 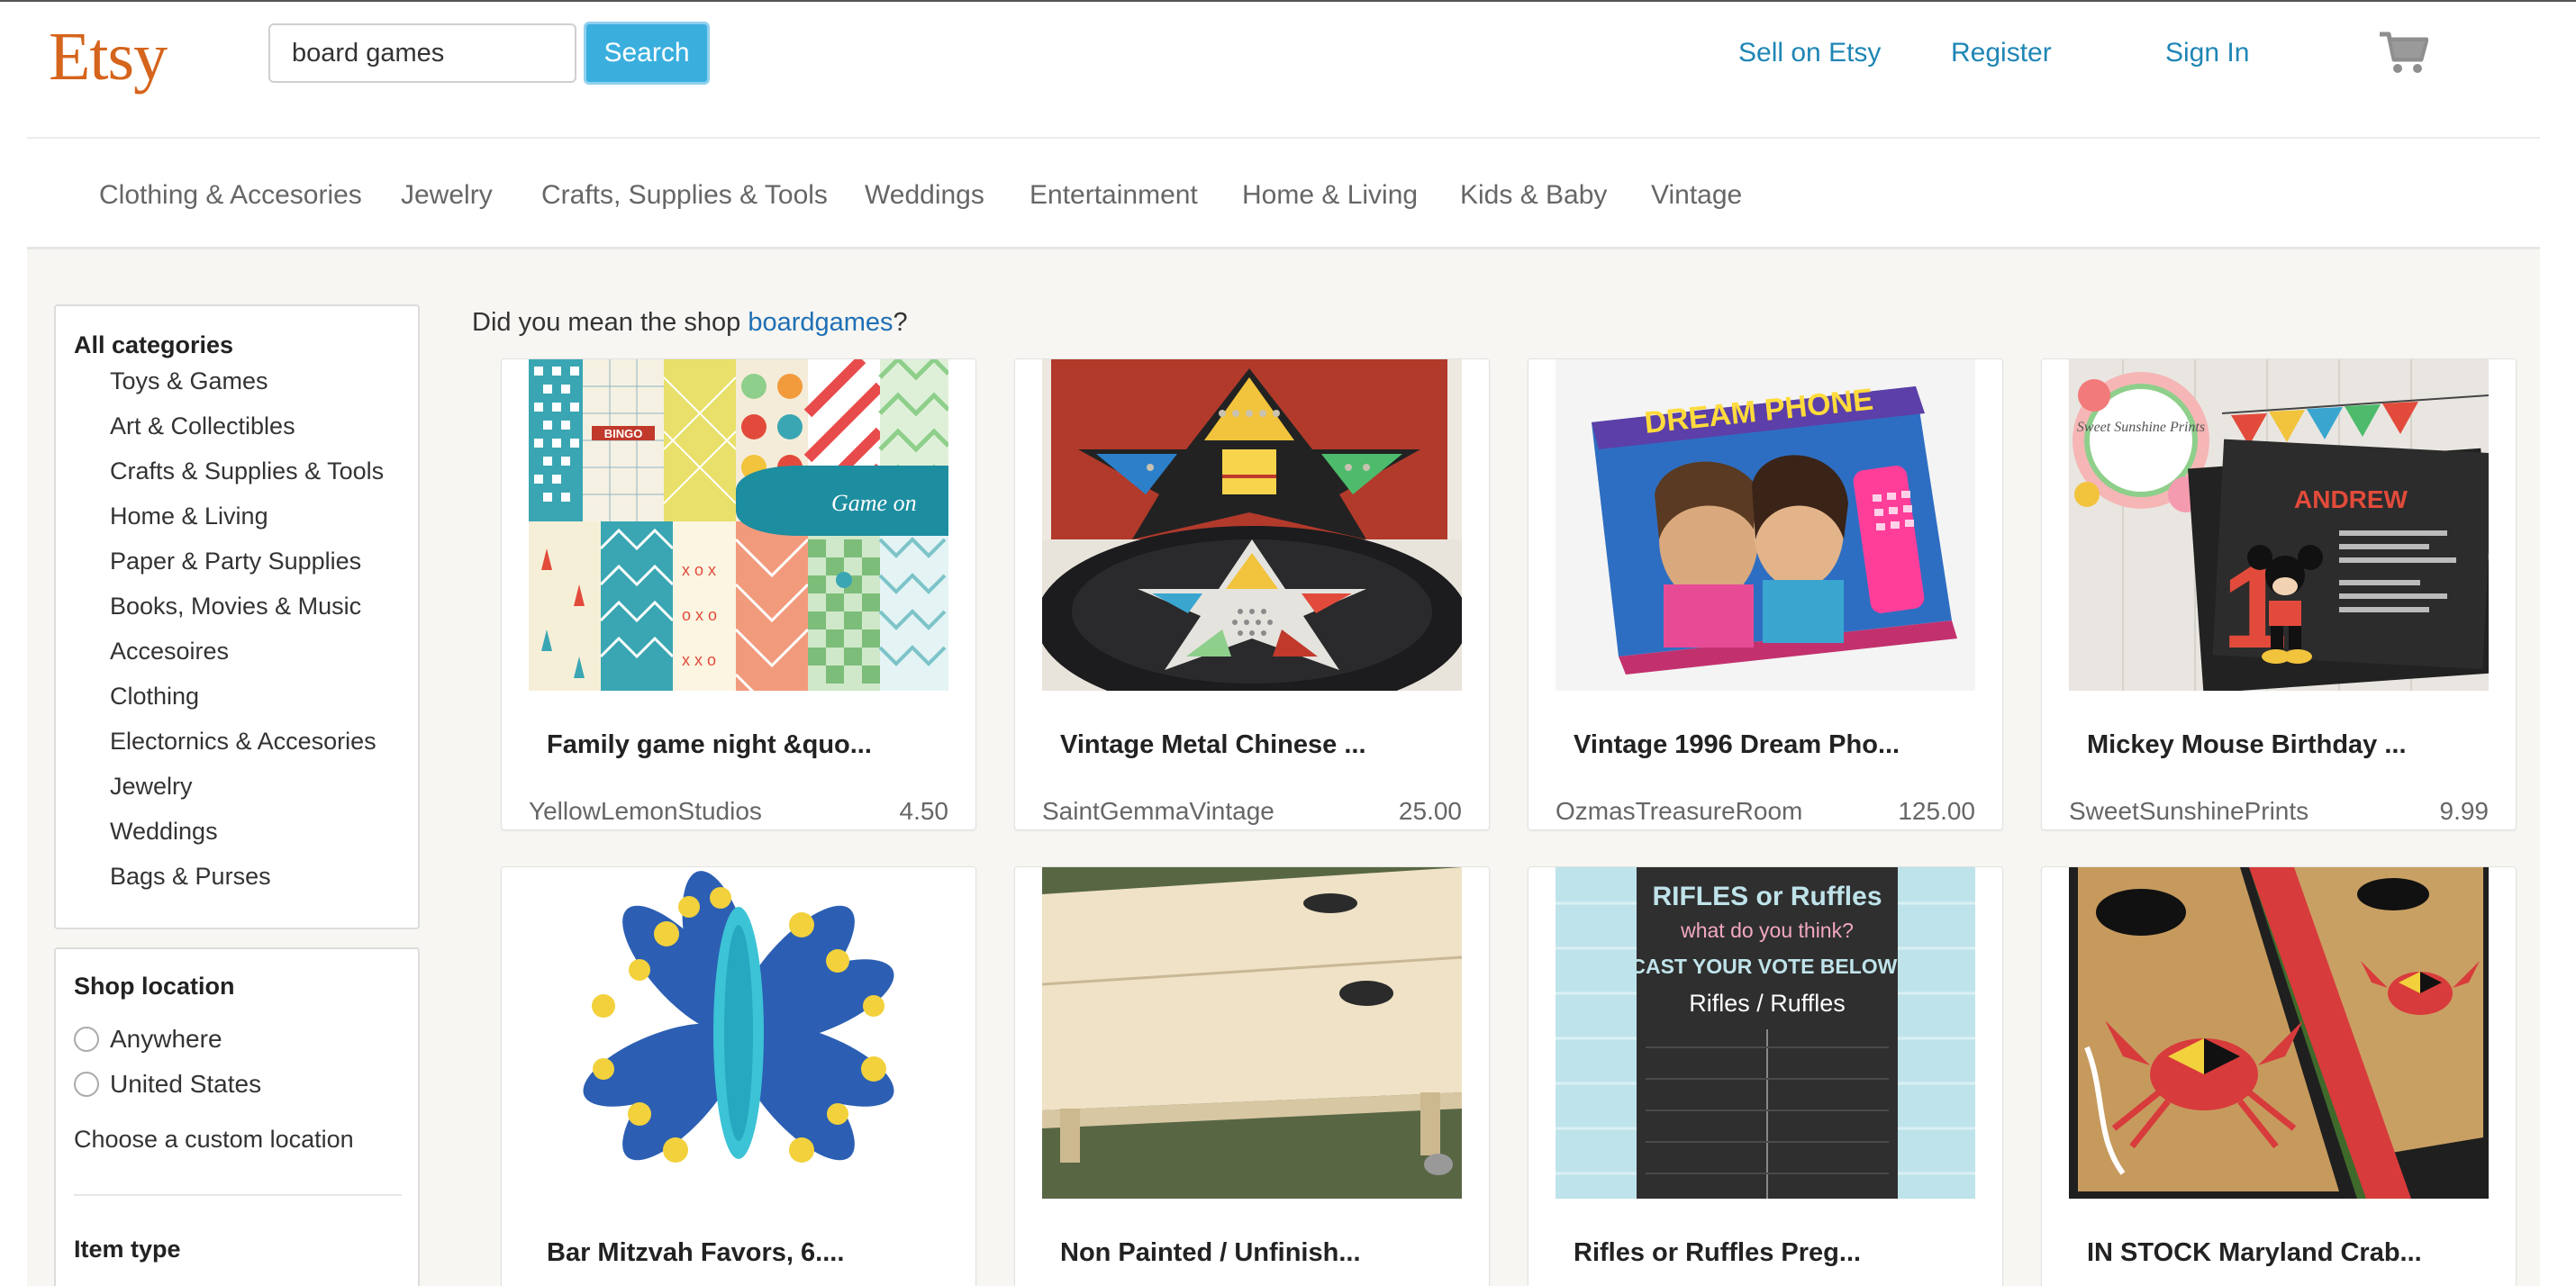 What do you see at coordinates (2188, 811) in the screenshot?
I see `listing-shop: SweetSunshinePrints` at bounding box center [2188, 811].